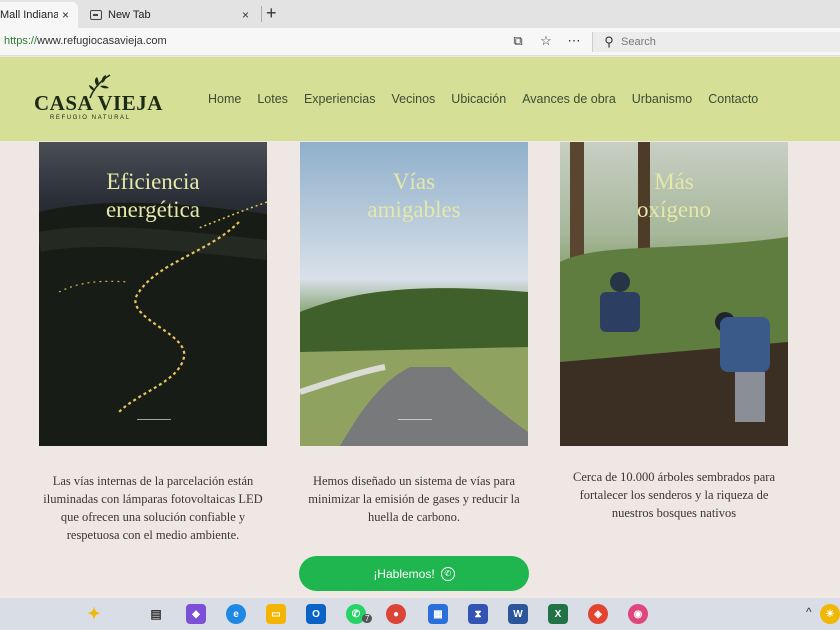  Describe the element at coordinates (98, 103) in the screenshot. I see `logo-text: CASA VIEJA` at that location.